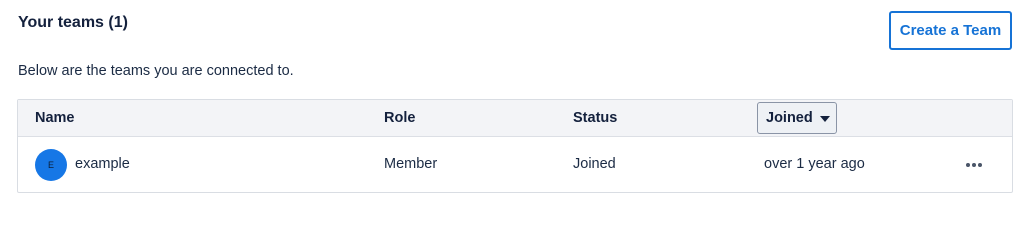 The width and height of the screenshot is (1018, 240). What do you see at coordinates (595, 118) in the screenshot?
I see `column-header-status: Status` at bounding box center [595, 118].